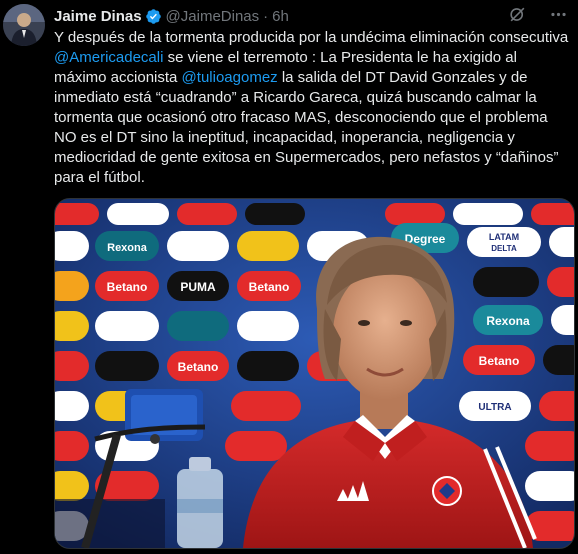 The image size is (578, 554). I want to click on grok-icon, so click(517, 14).